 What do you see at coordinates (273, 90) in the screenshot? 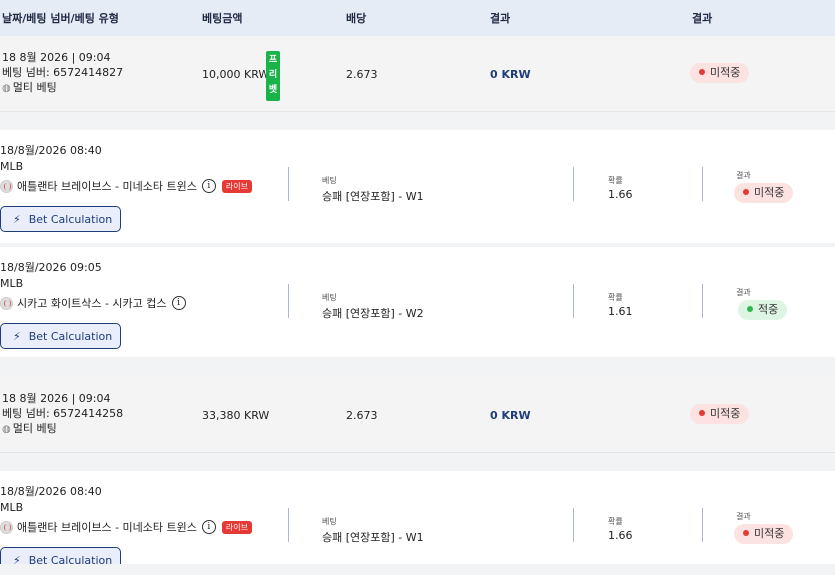
I see `freebet-char: 벳` at bounding box center [273, 90].